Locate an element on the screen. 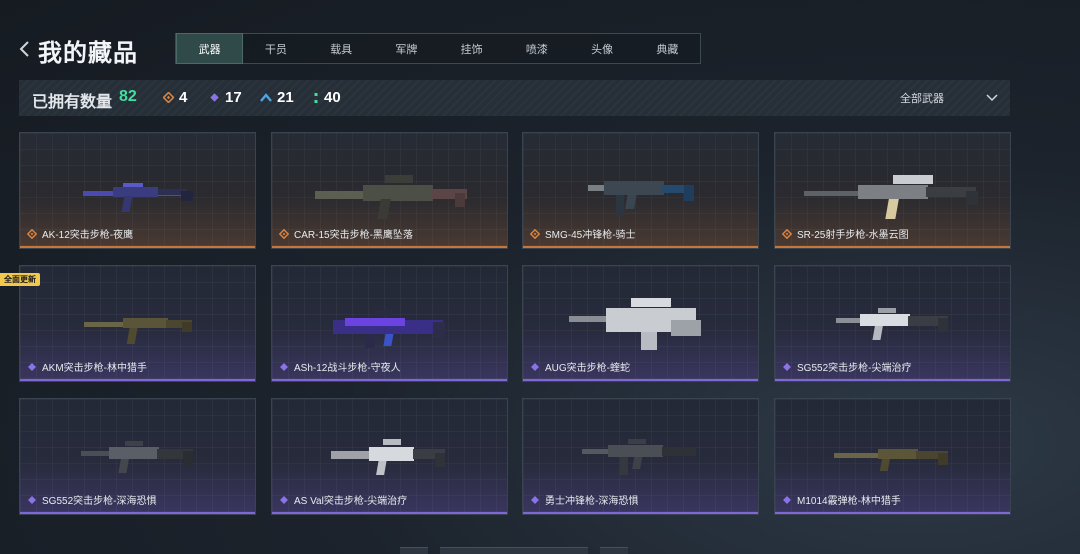 Image resolution: width=1080 pixels, height=554 pixels. blue-chevron-icon is located at coordinates (266, 97).